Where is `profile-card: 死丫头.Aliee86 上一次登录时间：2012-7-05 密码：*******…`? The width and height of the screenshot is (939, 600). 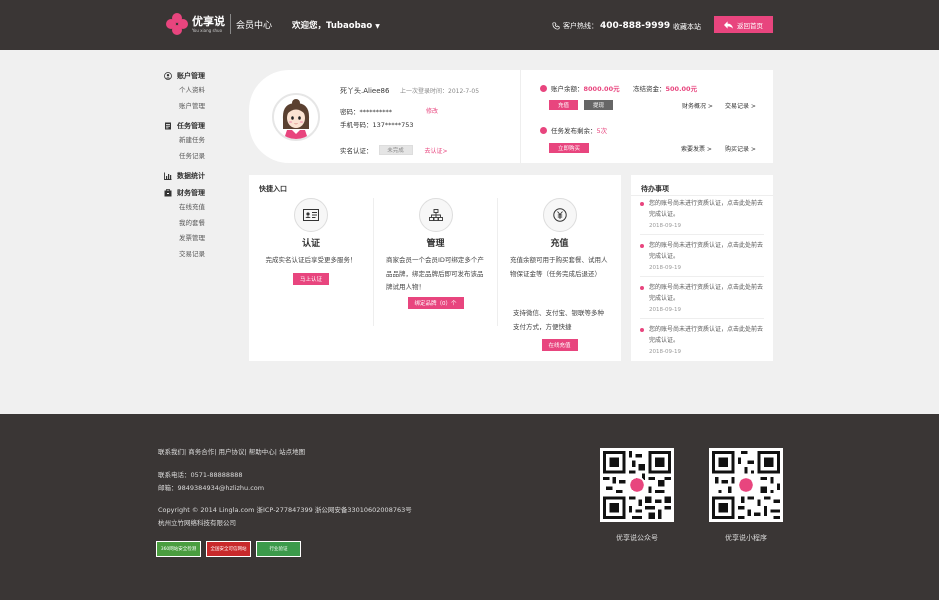
profile-card: 死丫头.Aliee86 上一次登录时间：2012-7-05 密码：*******… is located at coordinates (512, 116).